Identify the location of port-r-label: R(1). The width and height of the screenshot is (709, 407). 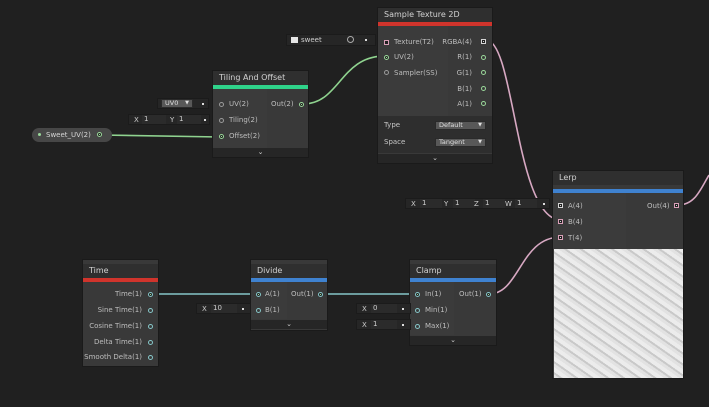
(464, 57).